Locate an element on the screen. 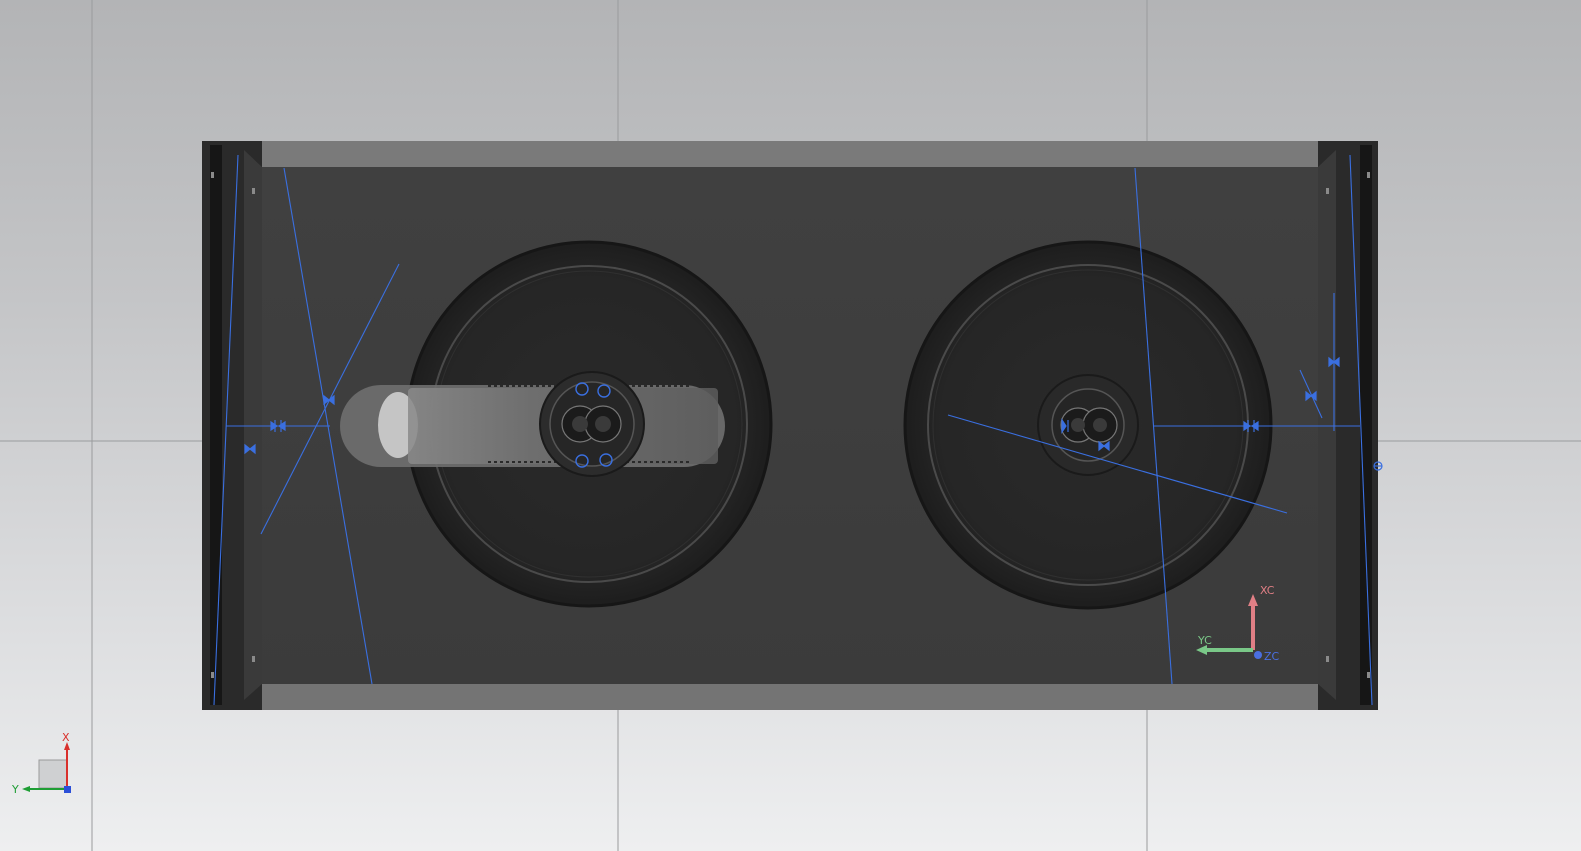 This screenshot has width=1581, height=851. right-reel is located at coordinates (1088, 425).